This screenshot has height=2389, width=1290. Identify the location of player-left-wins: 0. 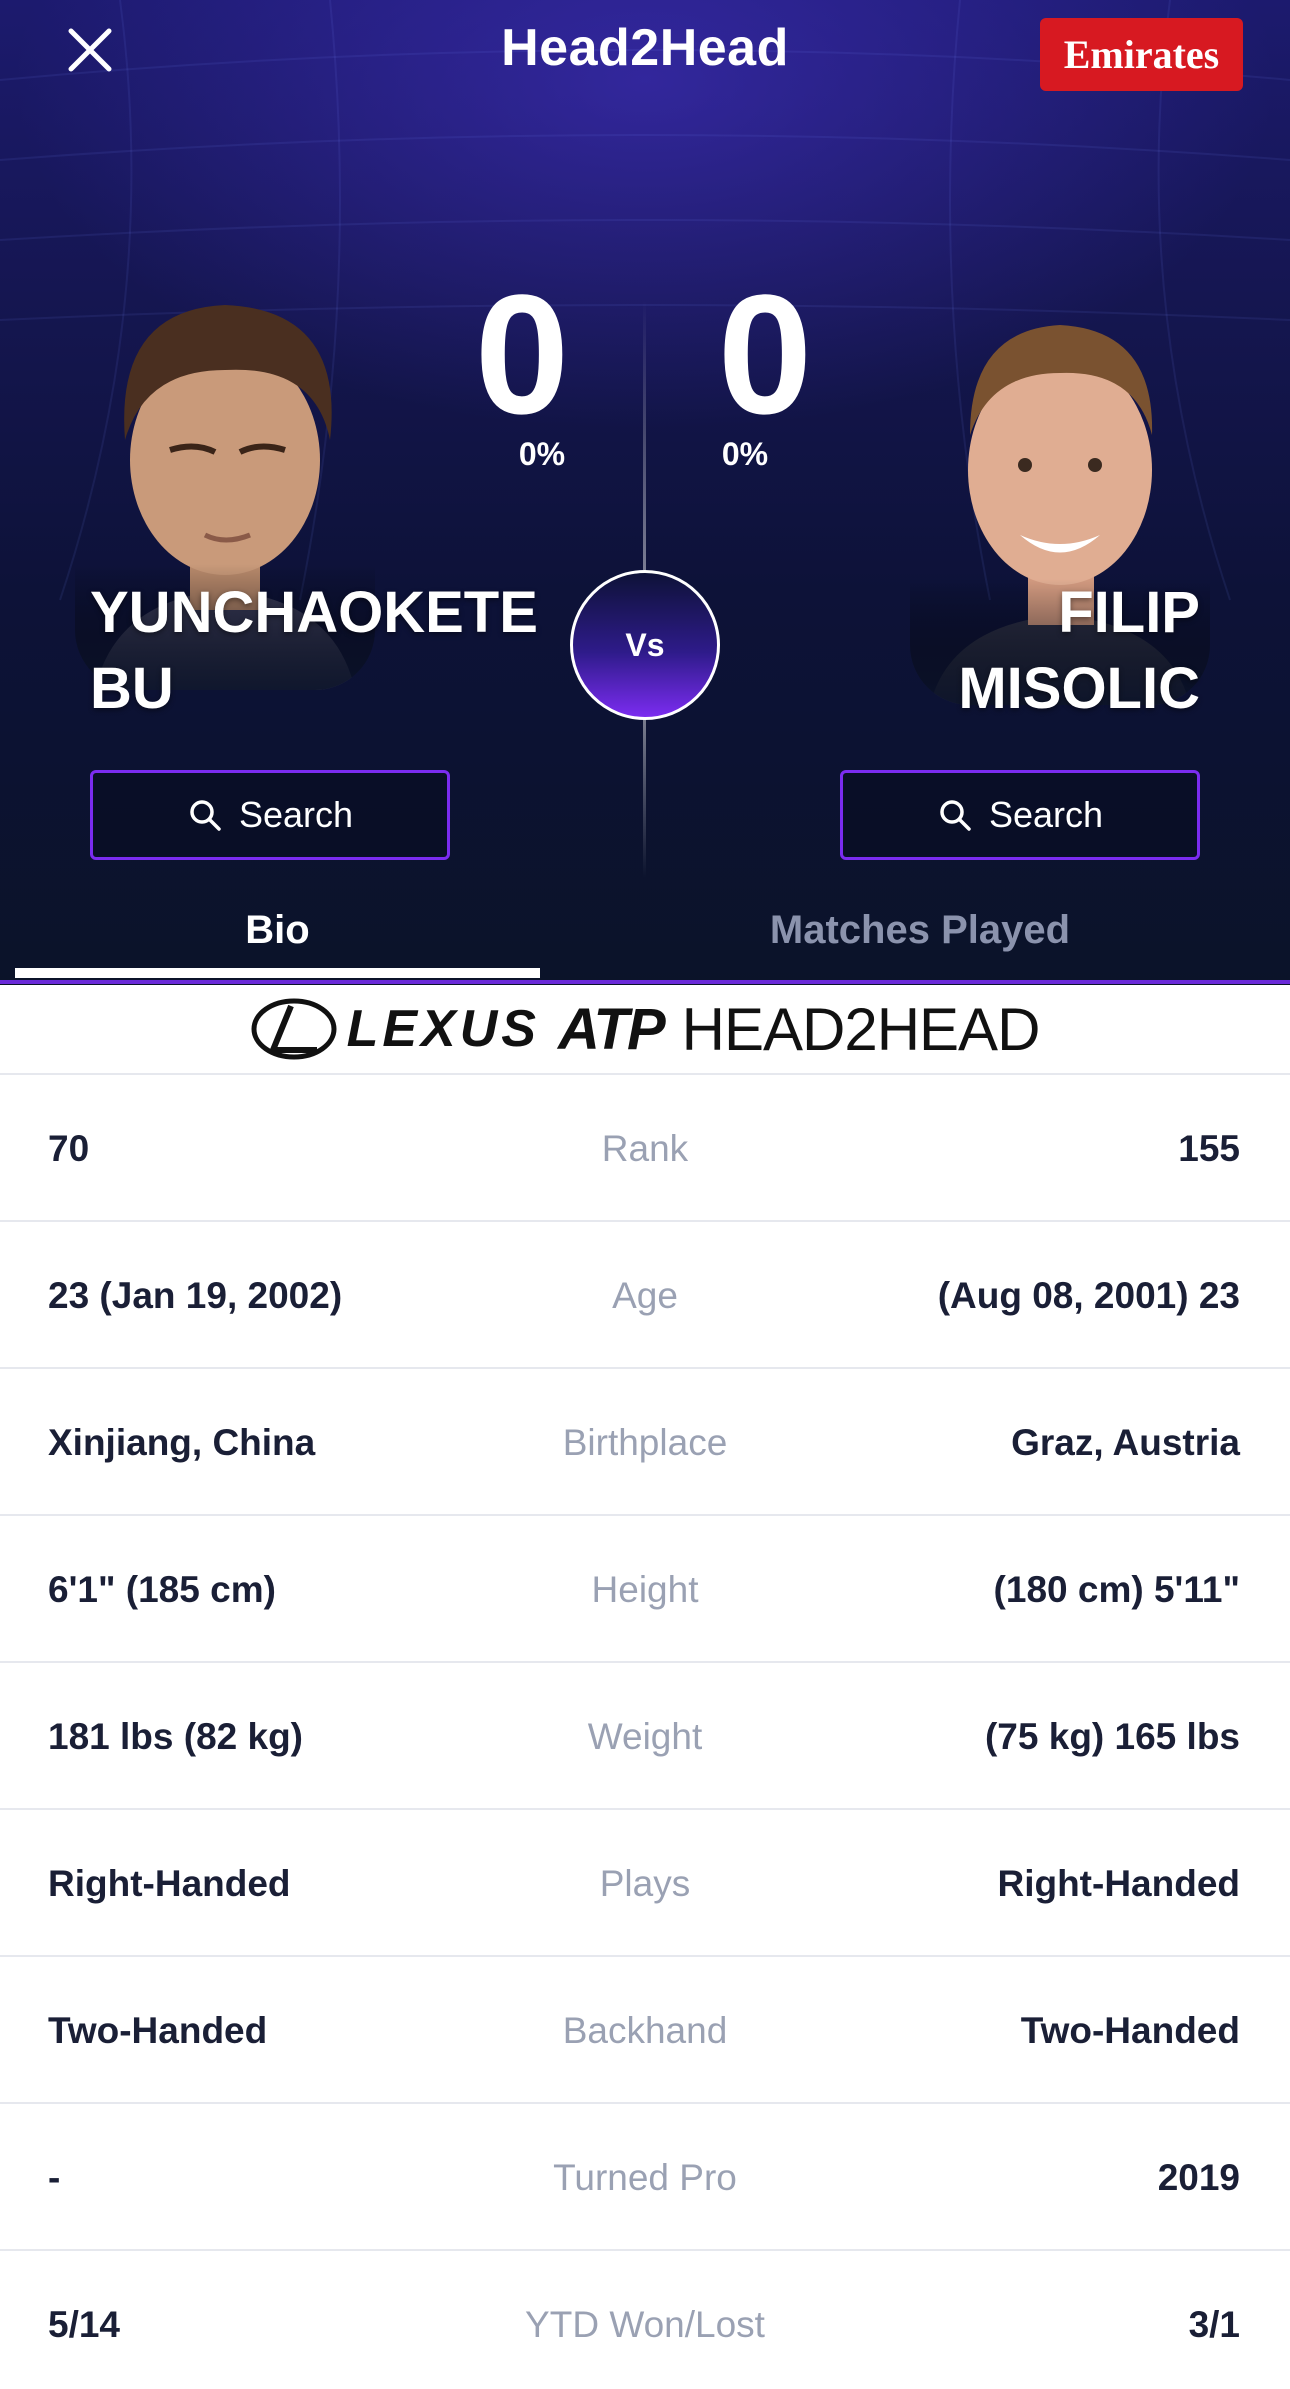
(522, 355).